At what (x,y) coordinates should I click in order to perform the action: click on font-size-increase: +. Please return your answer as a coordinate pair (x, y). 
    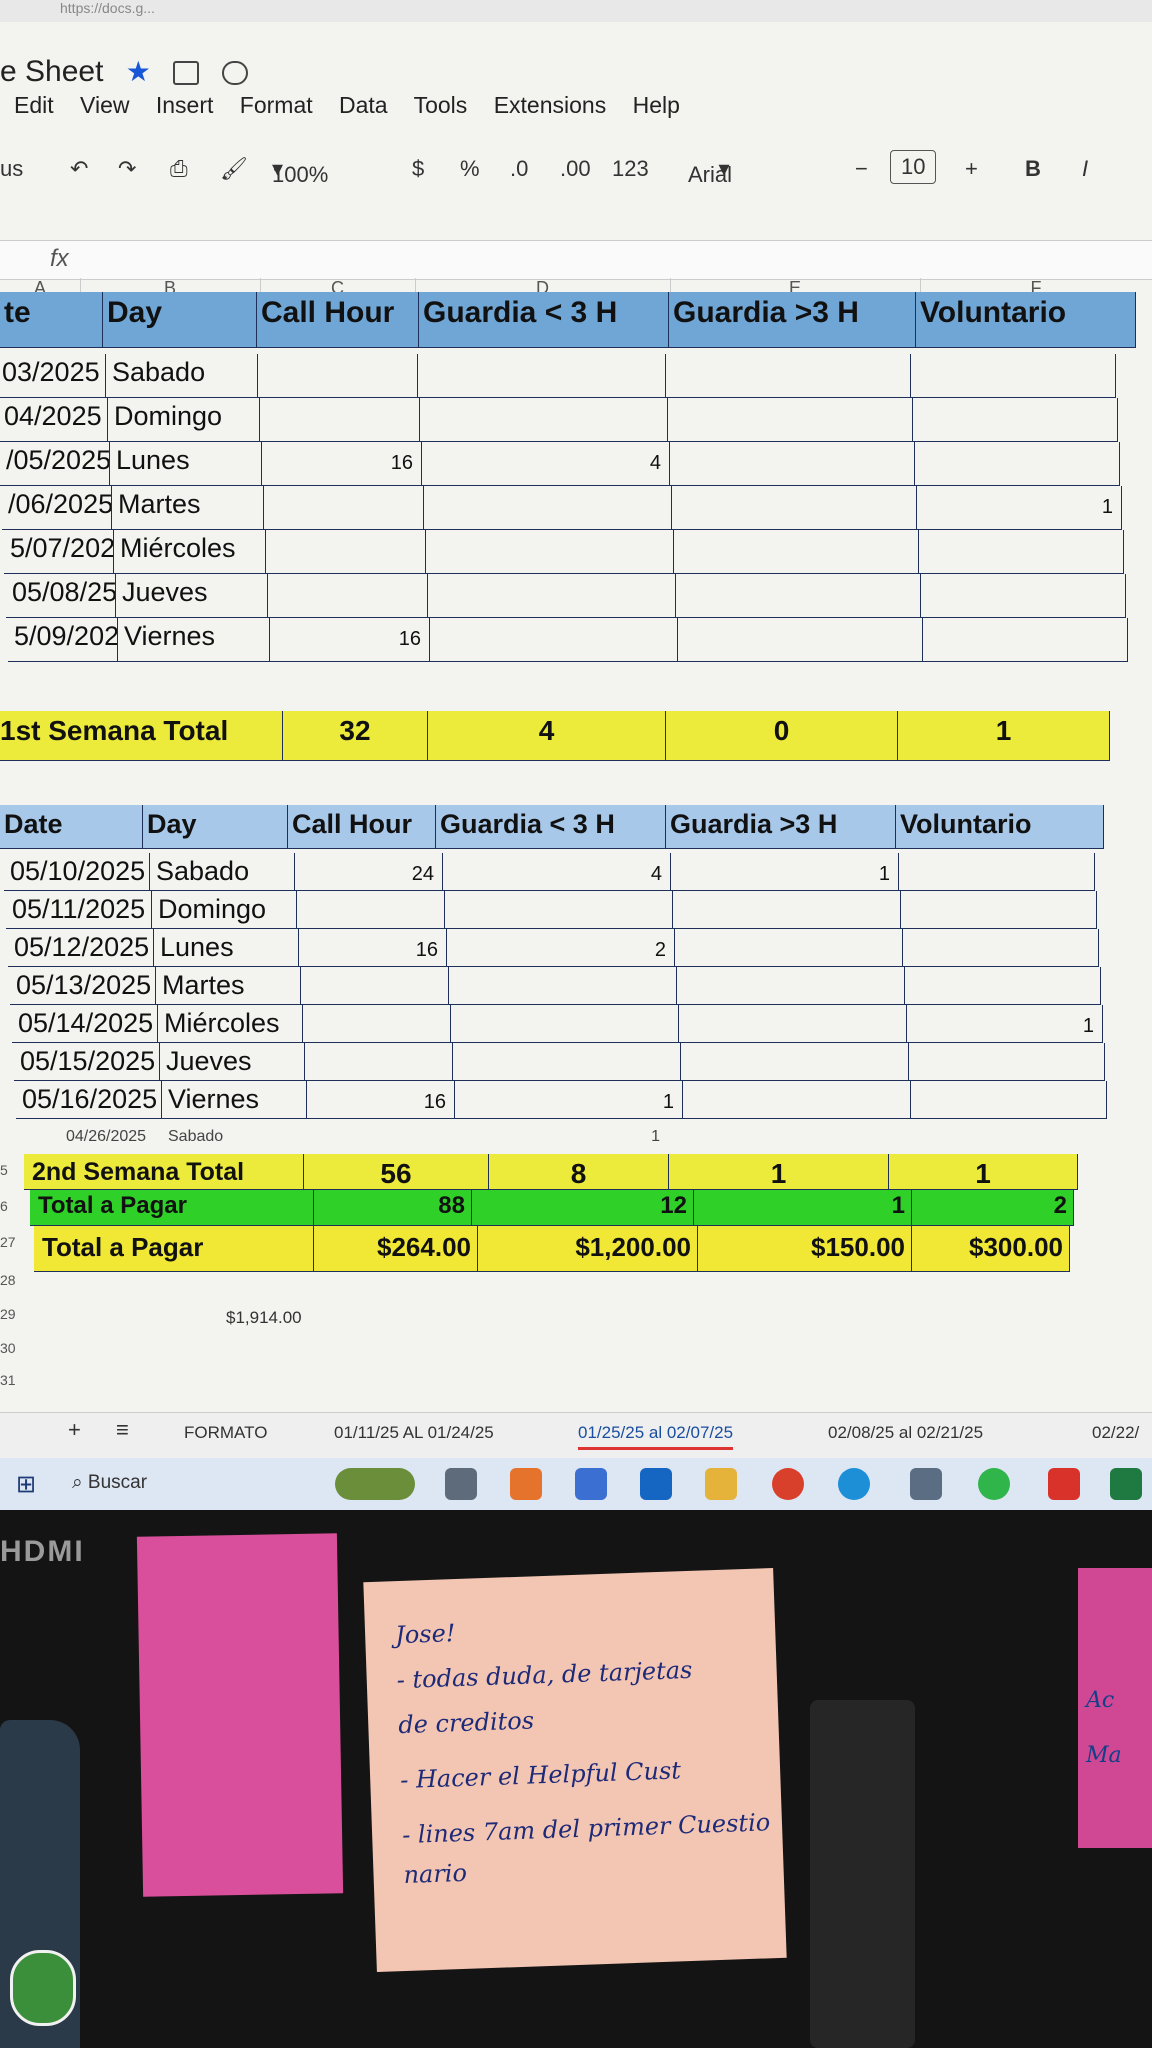
    Looking at the image, I should click on (971, 169).